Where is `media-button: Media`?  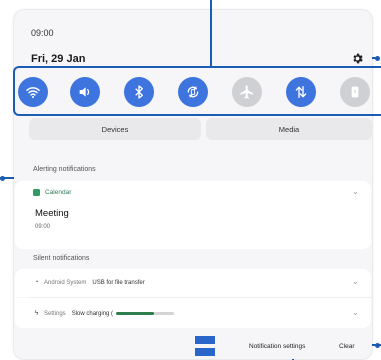 media-button: Media is located at coordinates (289, 129).